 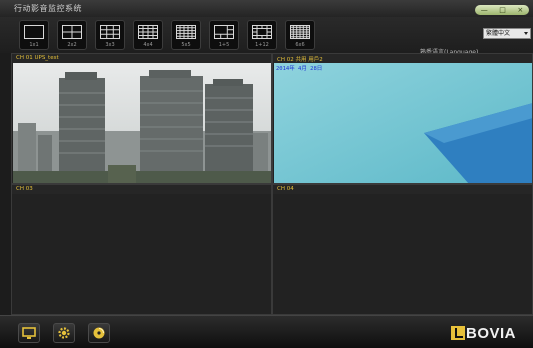 I want to click on layout-label: 1+12, so click(x=262, y=45).